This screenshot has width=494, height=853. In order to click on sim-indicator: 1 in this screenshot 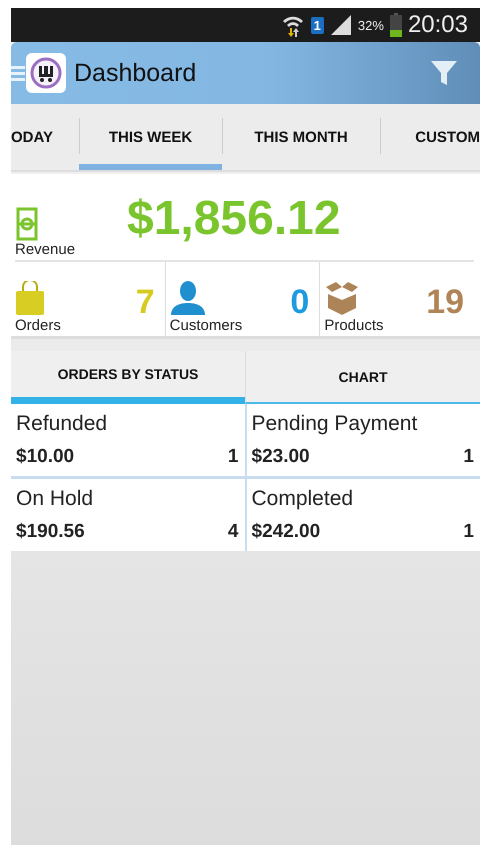, I will do `click(317, 25)`.